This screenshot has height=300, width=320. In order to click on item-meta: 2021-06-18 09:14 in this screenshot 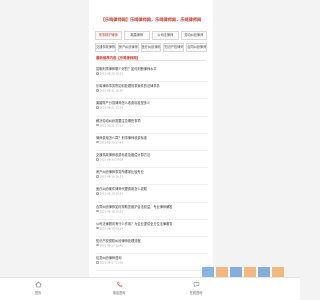, I will do `click(152, 228)`.